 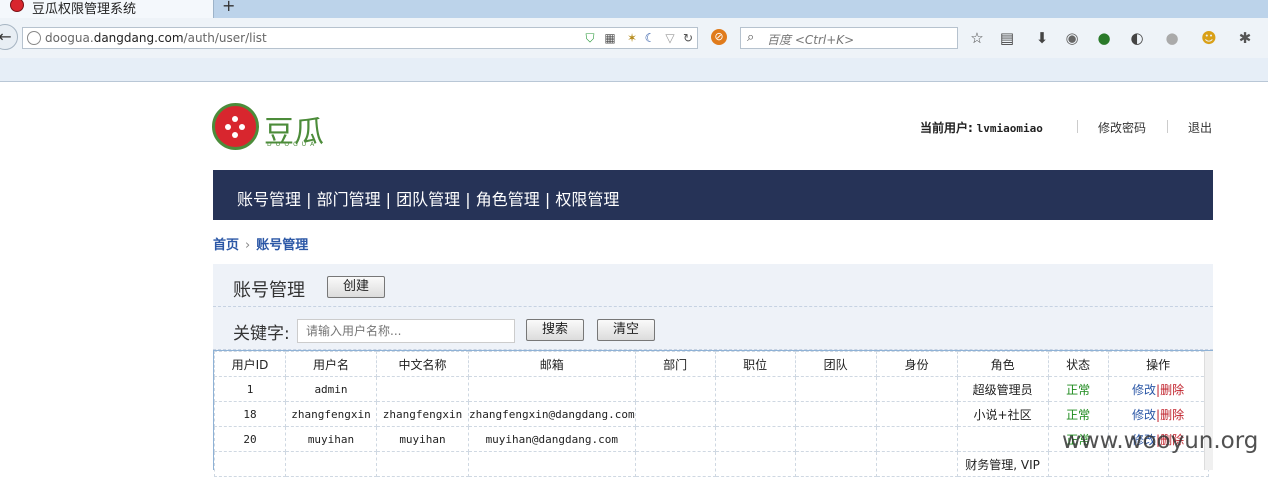 I want to click on qr-code-icon: ▦, so click(x=610, y=38).